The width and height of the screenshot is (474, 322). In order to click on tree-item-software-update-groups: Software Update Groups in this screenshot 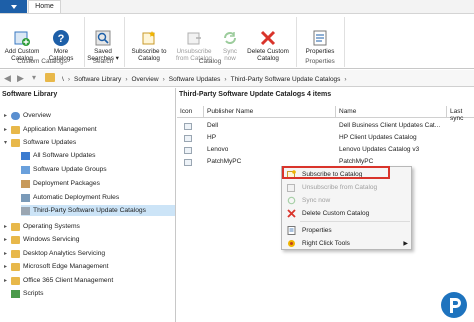, I will do `click(64, 169)`.